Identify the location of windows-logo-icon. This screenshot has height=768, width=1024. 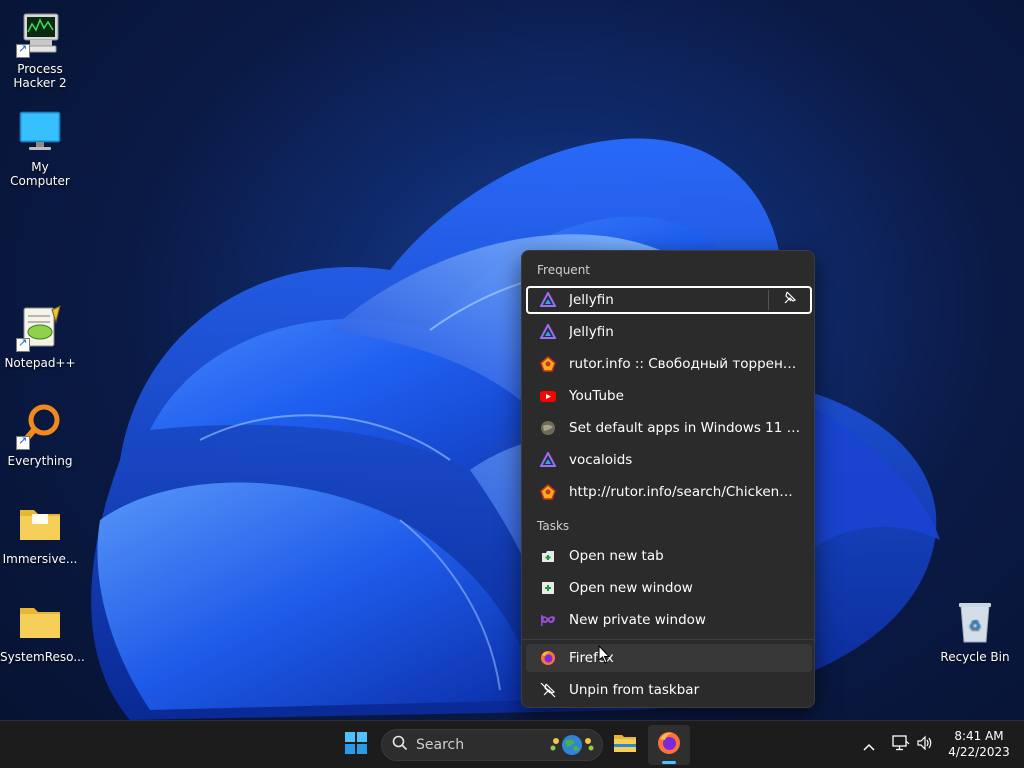
(356, 745).